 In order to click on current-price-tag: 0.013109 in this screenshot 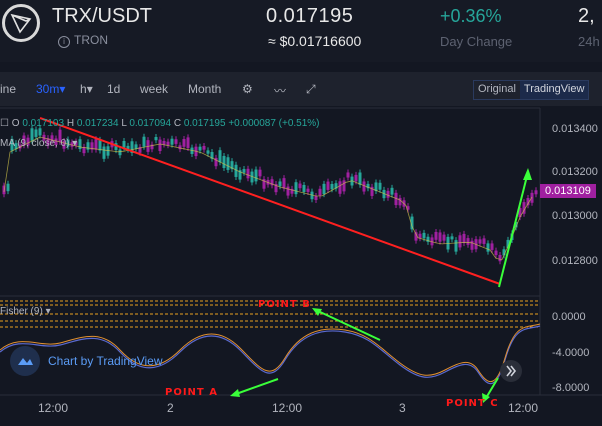, I will do `click(568, 191)`.